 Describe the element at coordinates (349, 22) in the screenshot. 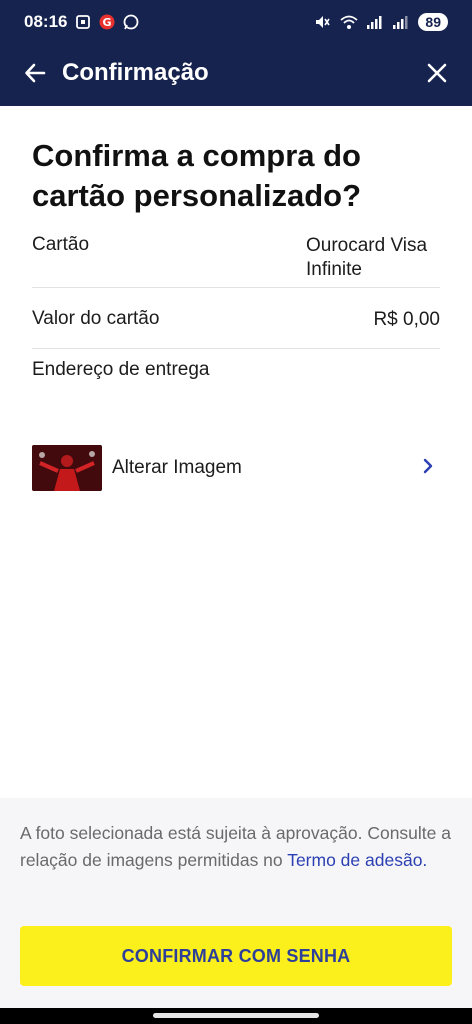

I see `wifi-icon` at that location.